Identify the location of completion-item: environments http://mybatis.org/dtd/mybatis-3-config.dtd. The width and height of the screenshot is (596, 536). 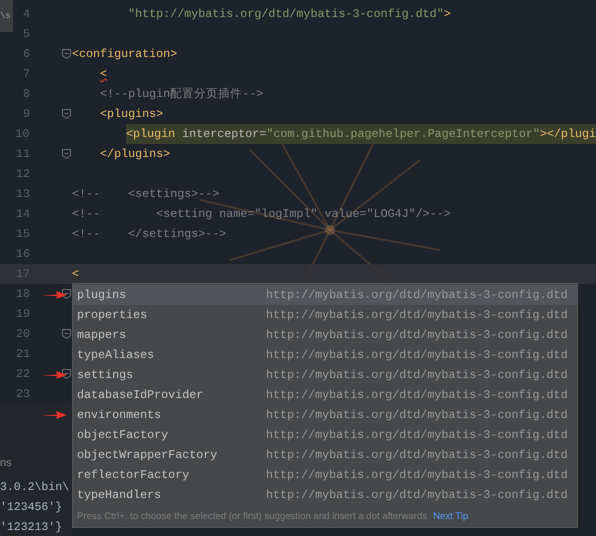
(325, 415).